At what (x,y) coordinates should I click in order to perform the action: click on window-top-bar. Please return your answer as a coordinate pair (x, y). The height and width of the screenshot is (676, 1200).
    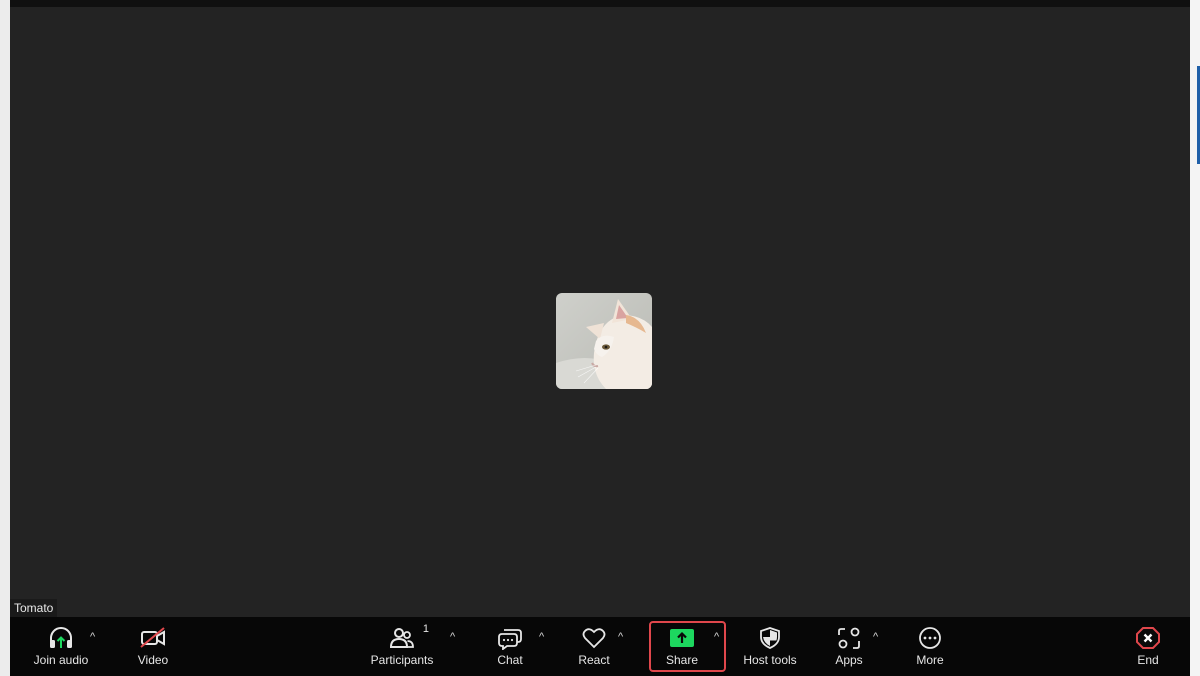
    Looking at the image, I should click on (600, 3).